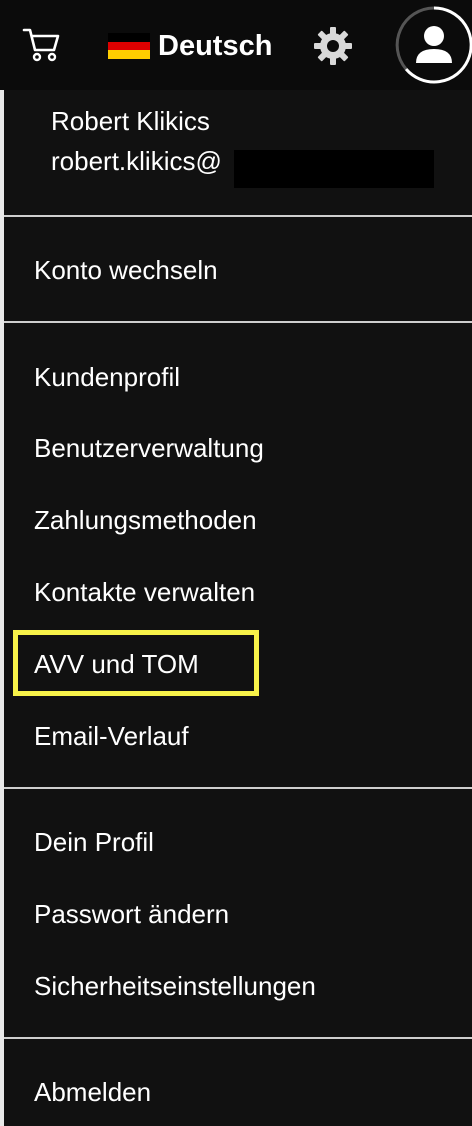 The image size is (472, 1126). I want to click on top-bar: Deutsch, so click(236, 45).